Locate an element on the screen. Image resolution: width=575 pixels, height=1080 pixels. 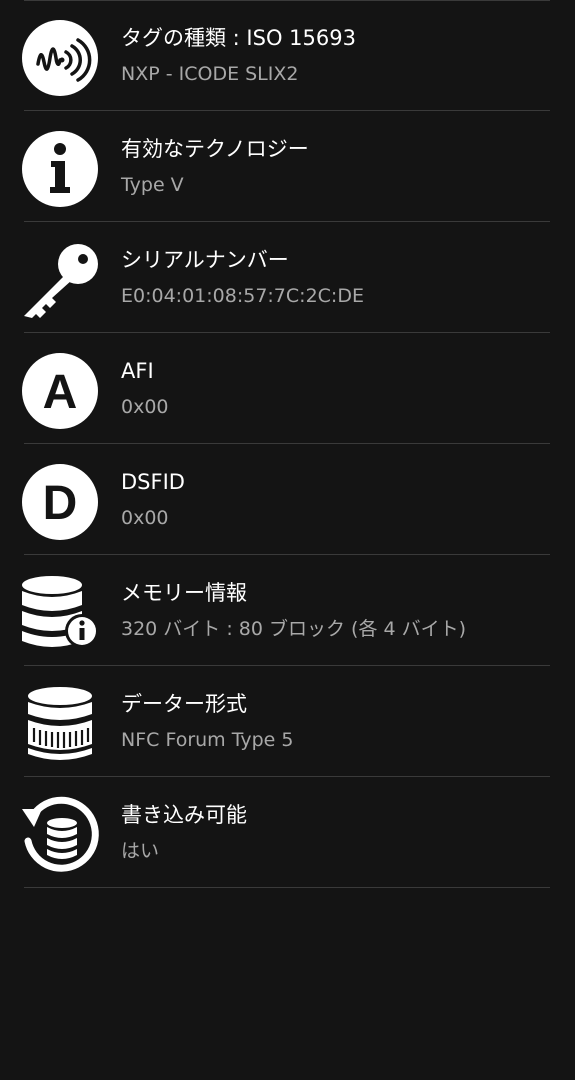
letter-d-icon: D is located at coordinates (60, 502).